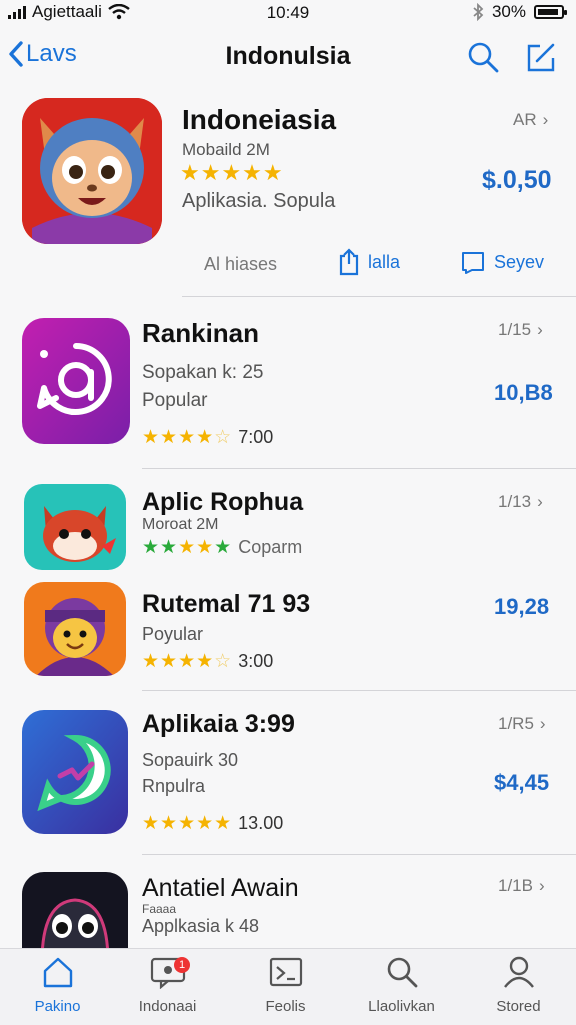  Describe the element at coordinates (75, 629) in the screenshot. I see `app-icon-rutemal` at that location.